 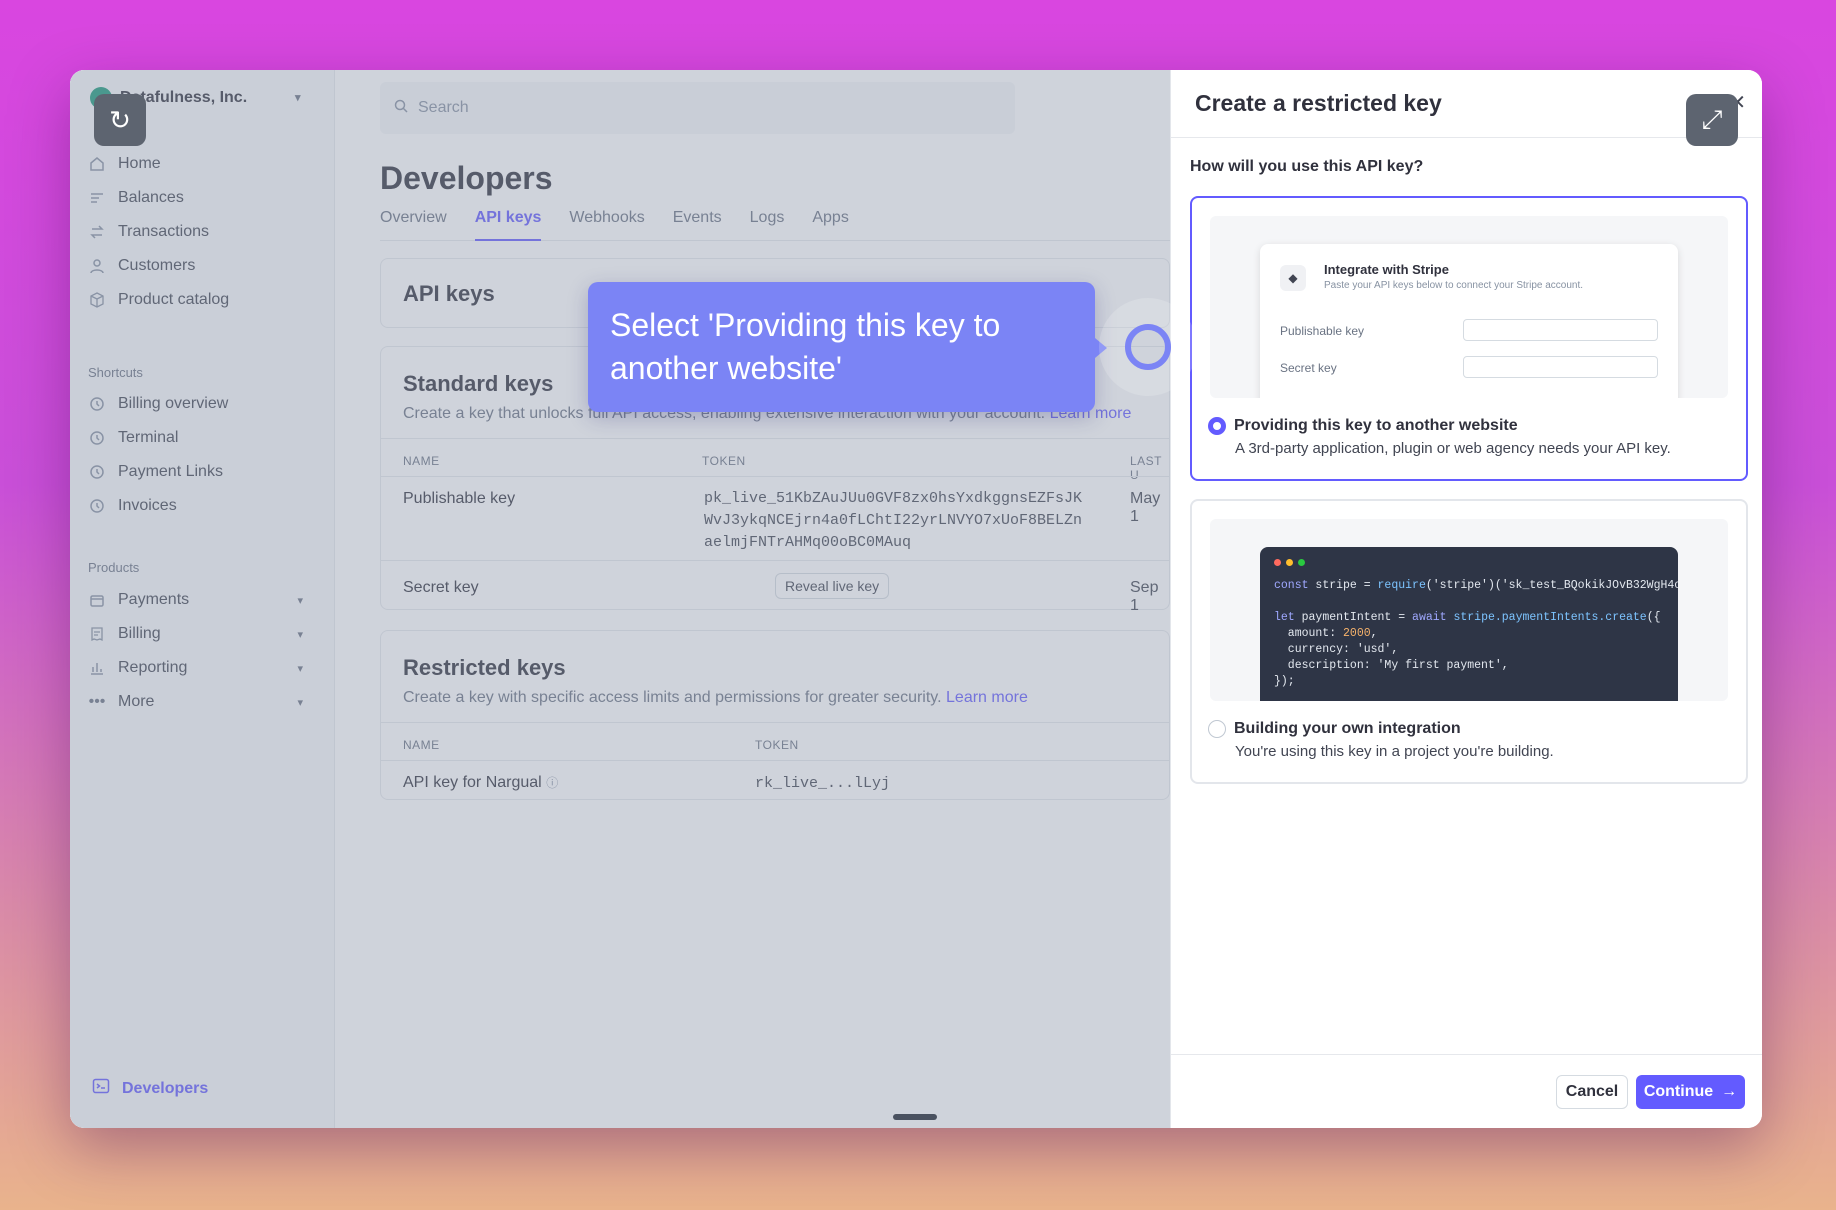 I want to click on guide-target-indicator, so click(x=1148, y=347).